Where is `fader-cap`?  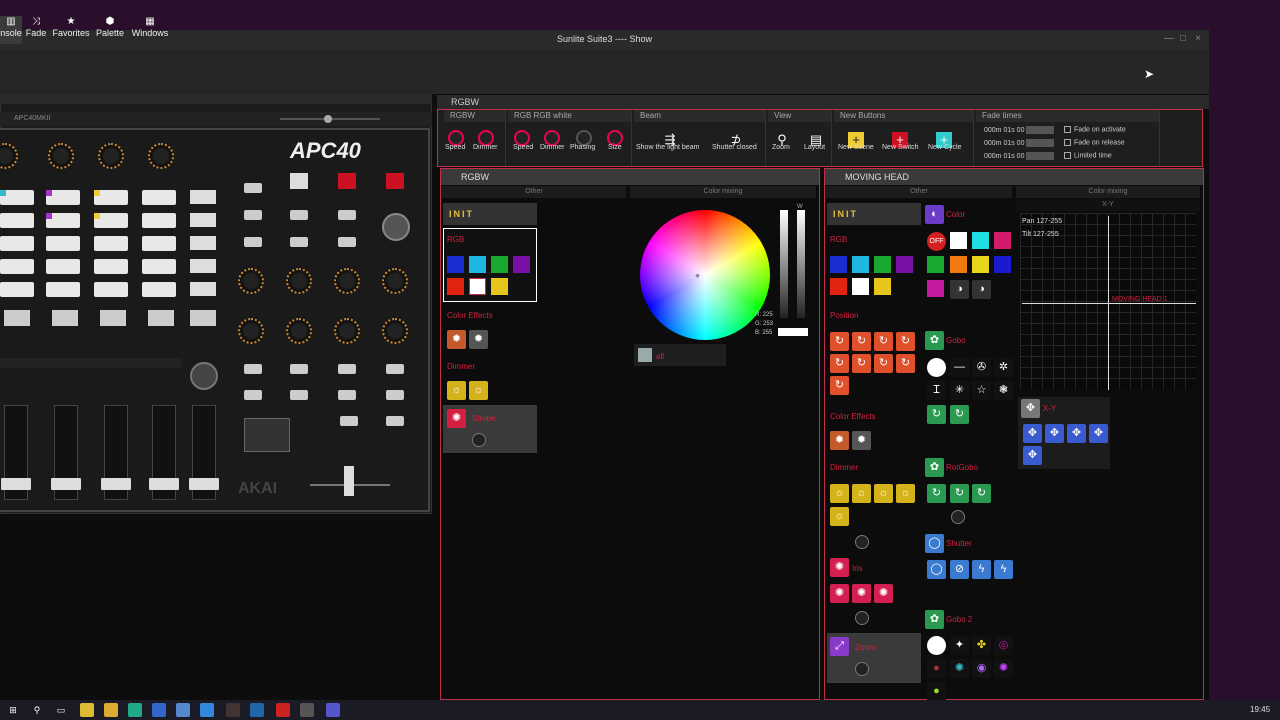 fader-cap is located at coordinates (204, 484).